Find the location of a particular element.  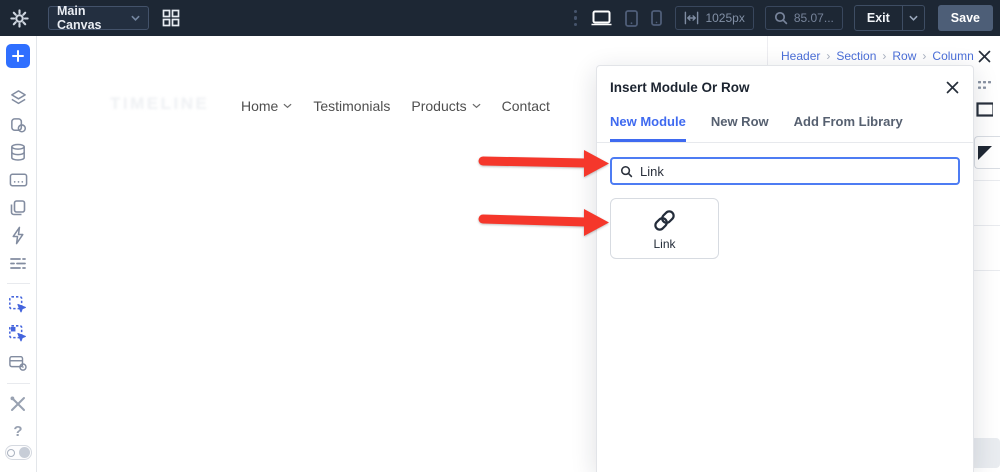

sidebar-item-select-element is located at coordinates (18, 305).